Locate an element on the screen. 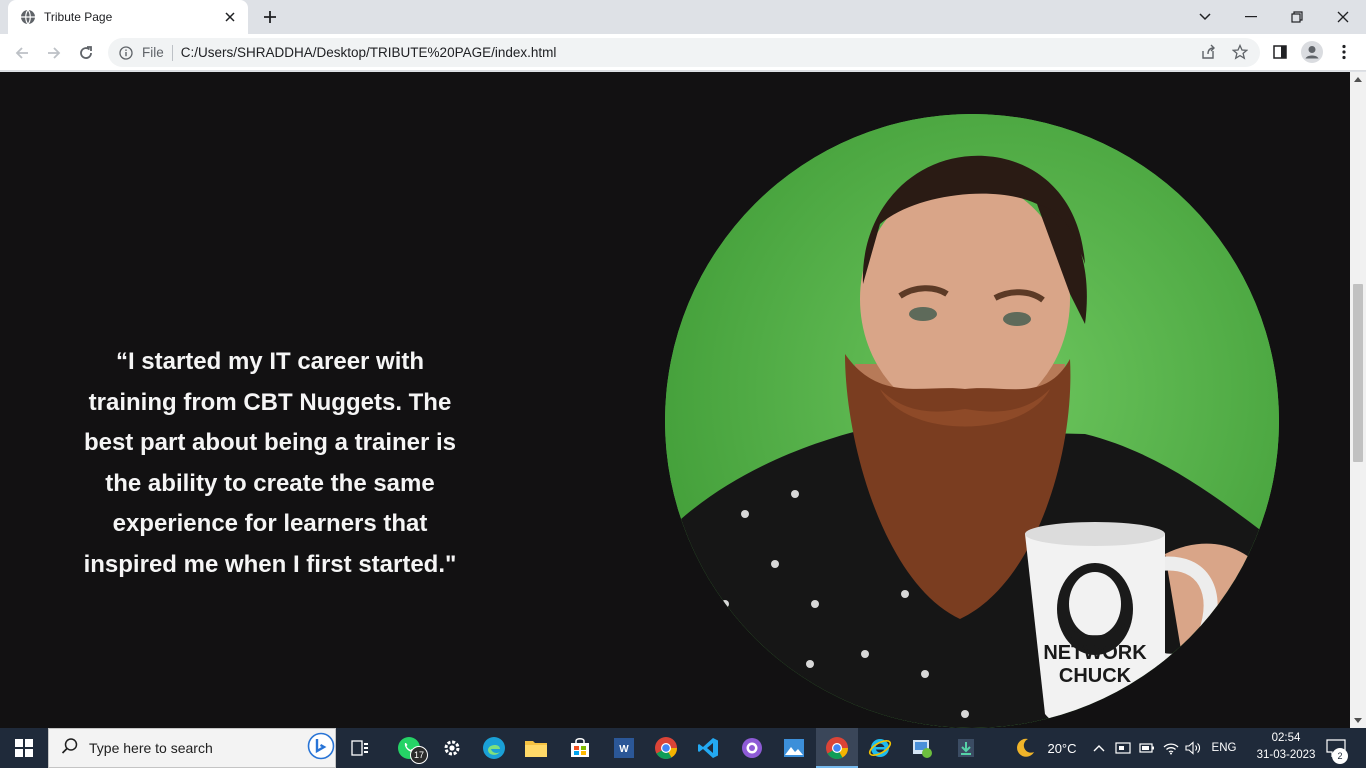 The width and height of the screenshot is (1366, 768). mug-text-line2: CHUCK is located at coordinates (1095, 676).